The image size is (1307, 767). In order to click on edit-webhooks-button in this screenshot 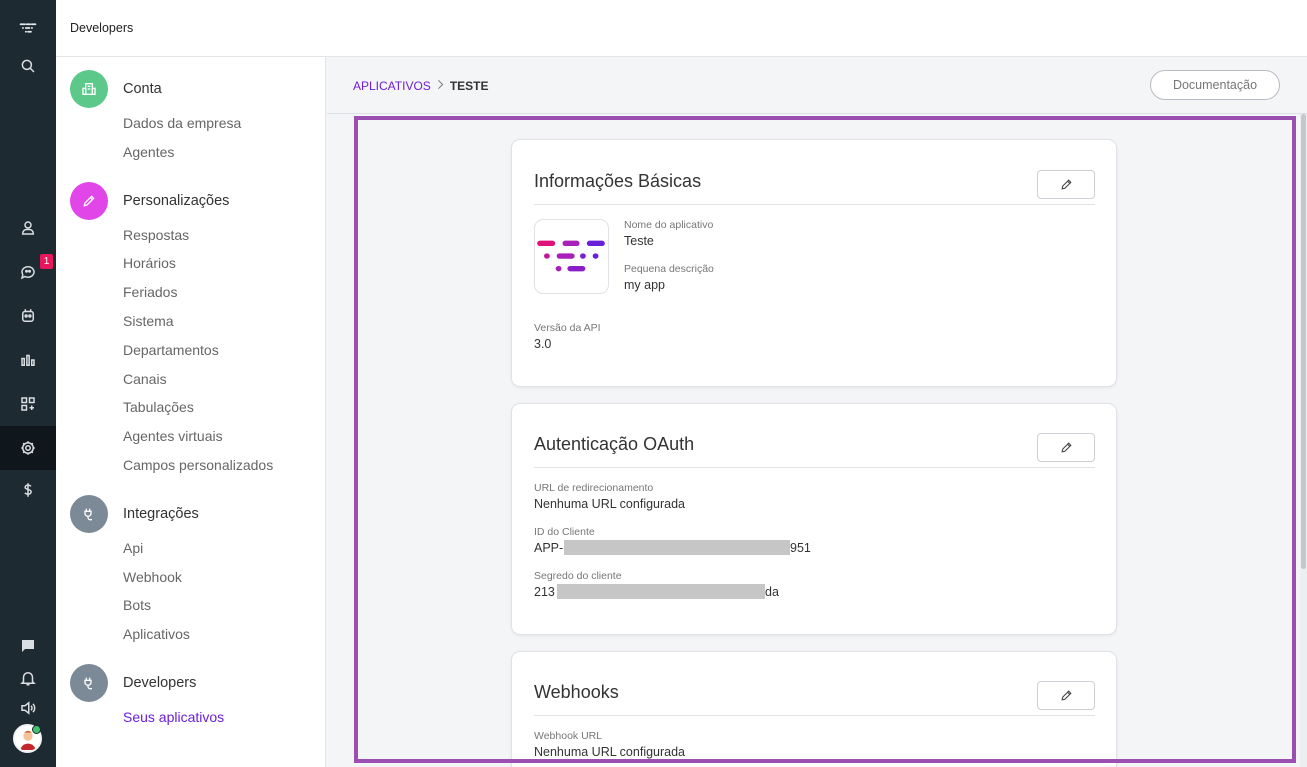, I will do `click(1066, 695)`.